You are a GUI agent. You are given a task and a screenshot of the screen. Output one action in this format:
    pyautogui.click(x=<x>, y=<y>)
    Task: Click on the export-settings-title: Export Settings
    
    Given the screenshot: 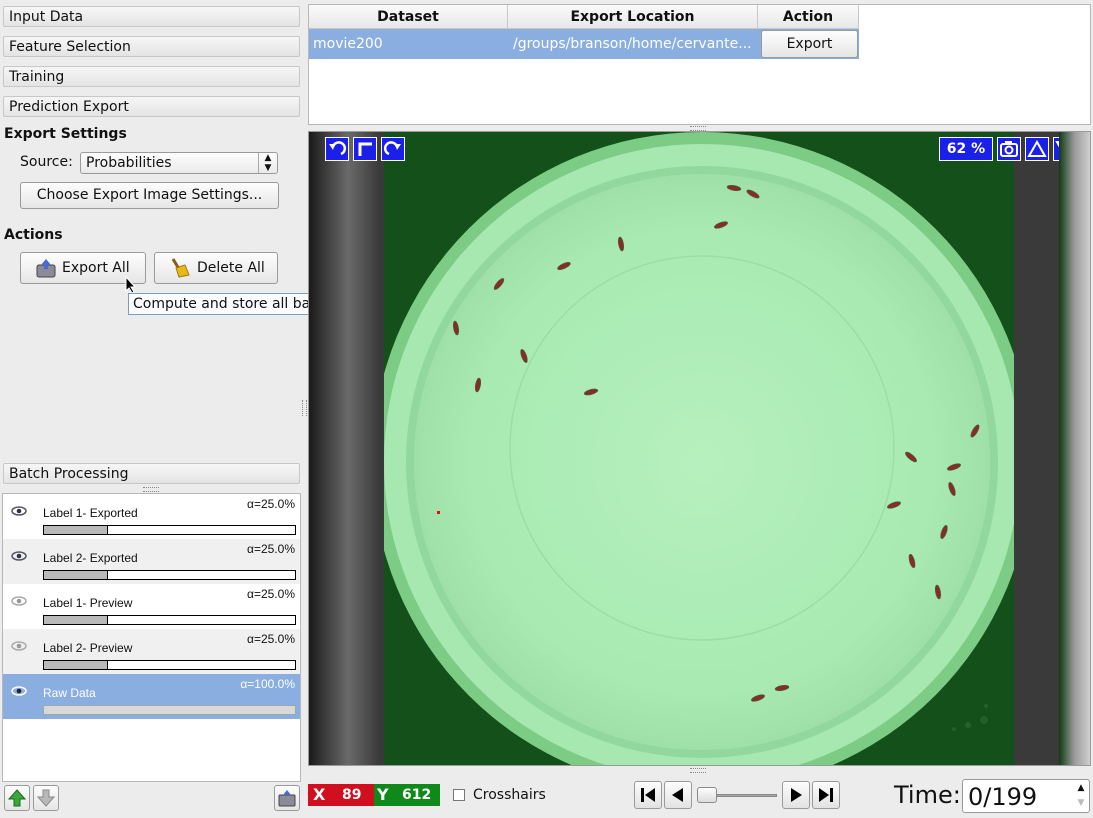 What is the action you would take?
    pyautogui.click(x=65, y=134)
    